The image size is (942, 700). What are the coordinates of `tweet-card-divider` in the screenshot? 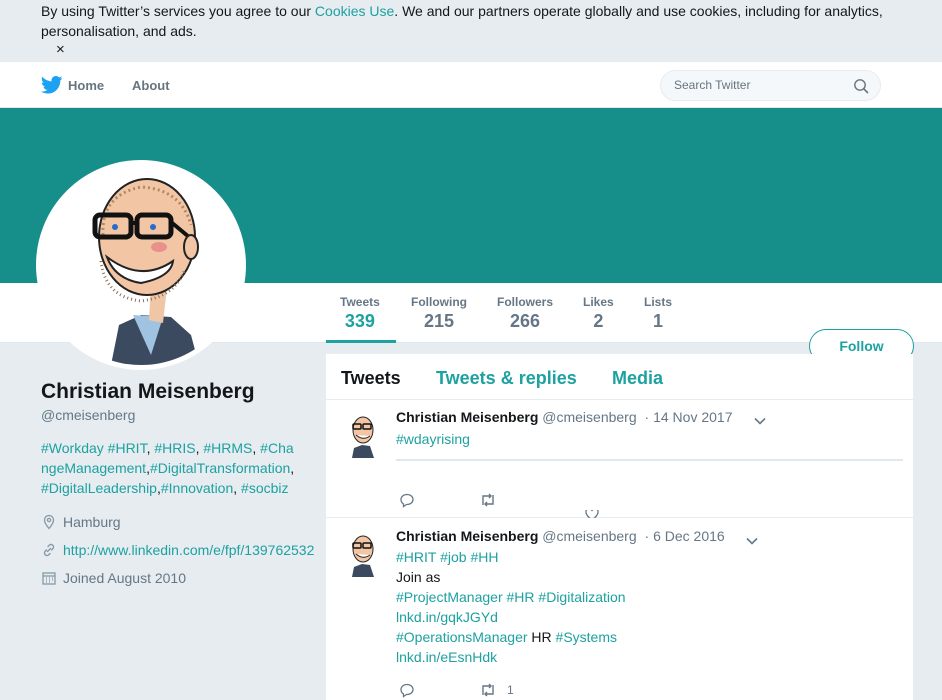 It's located at (649, 460).